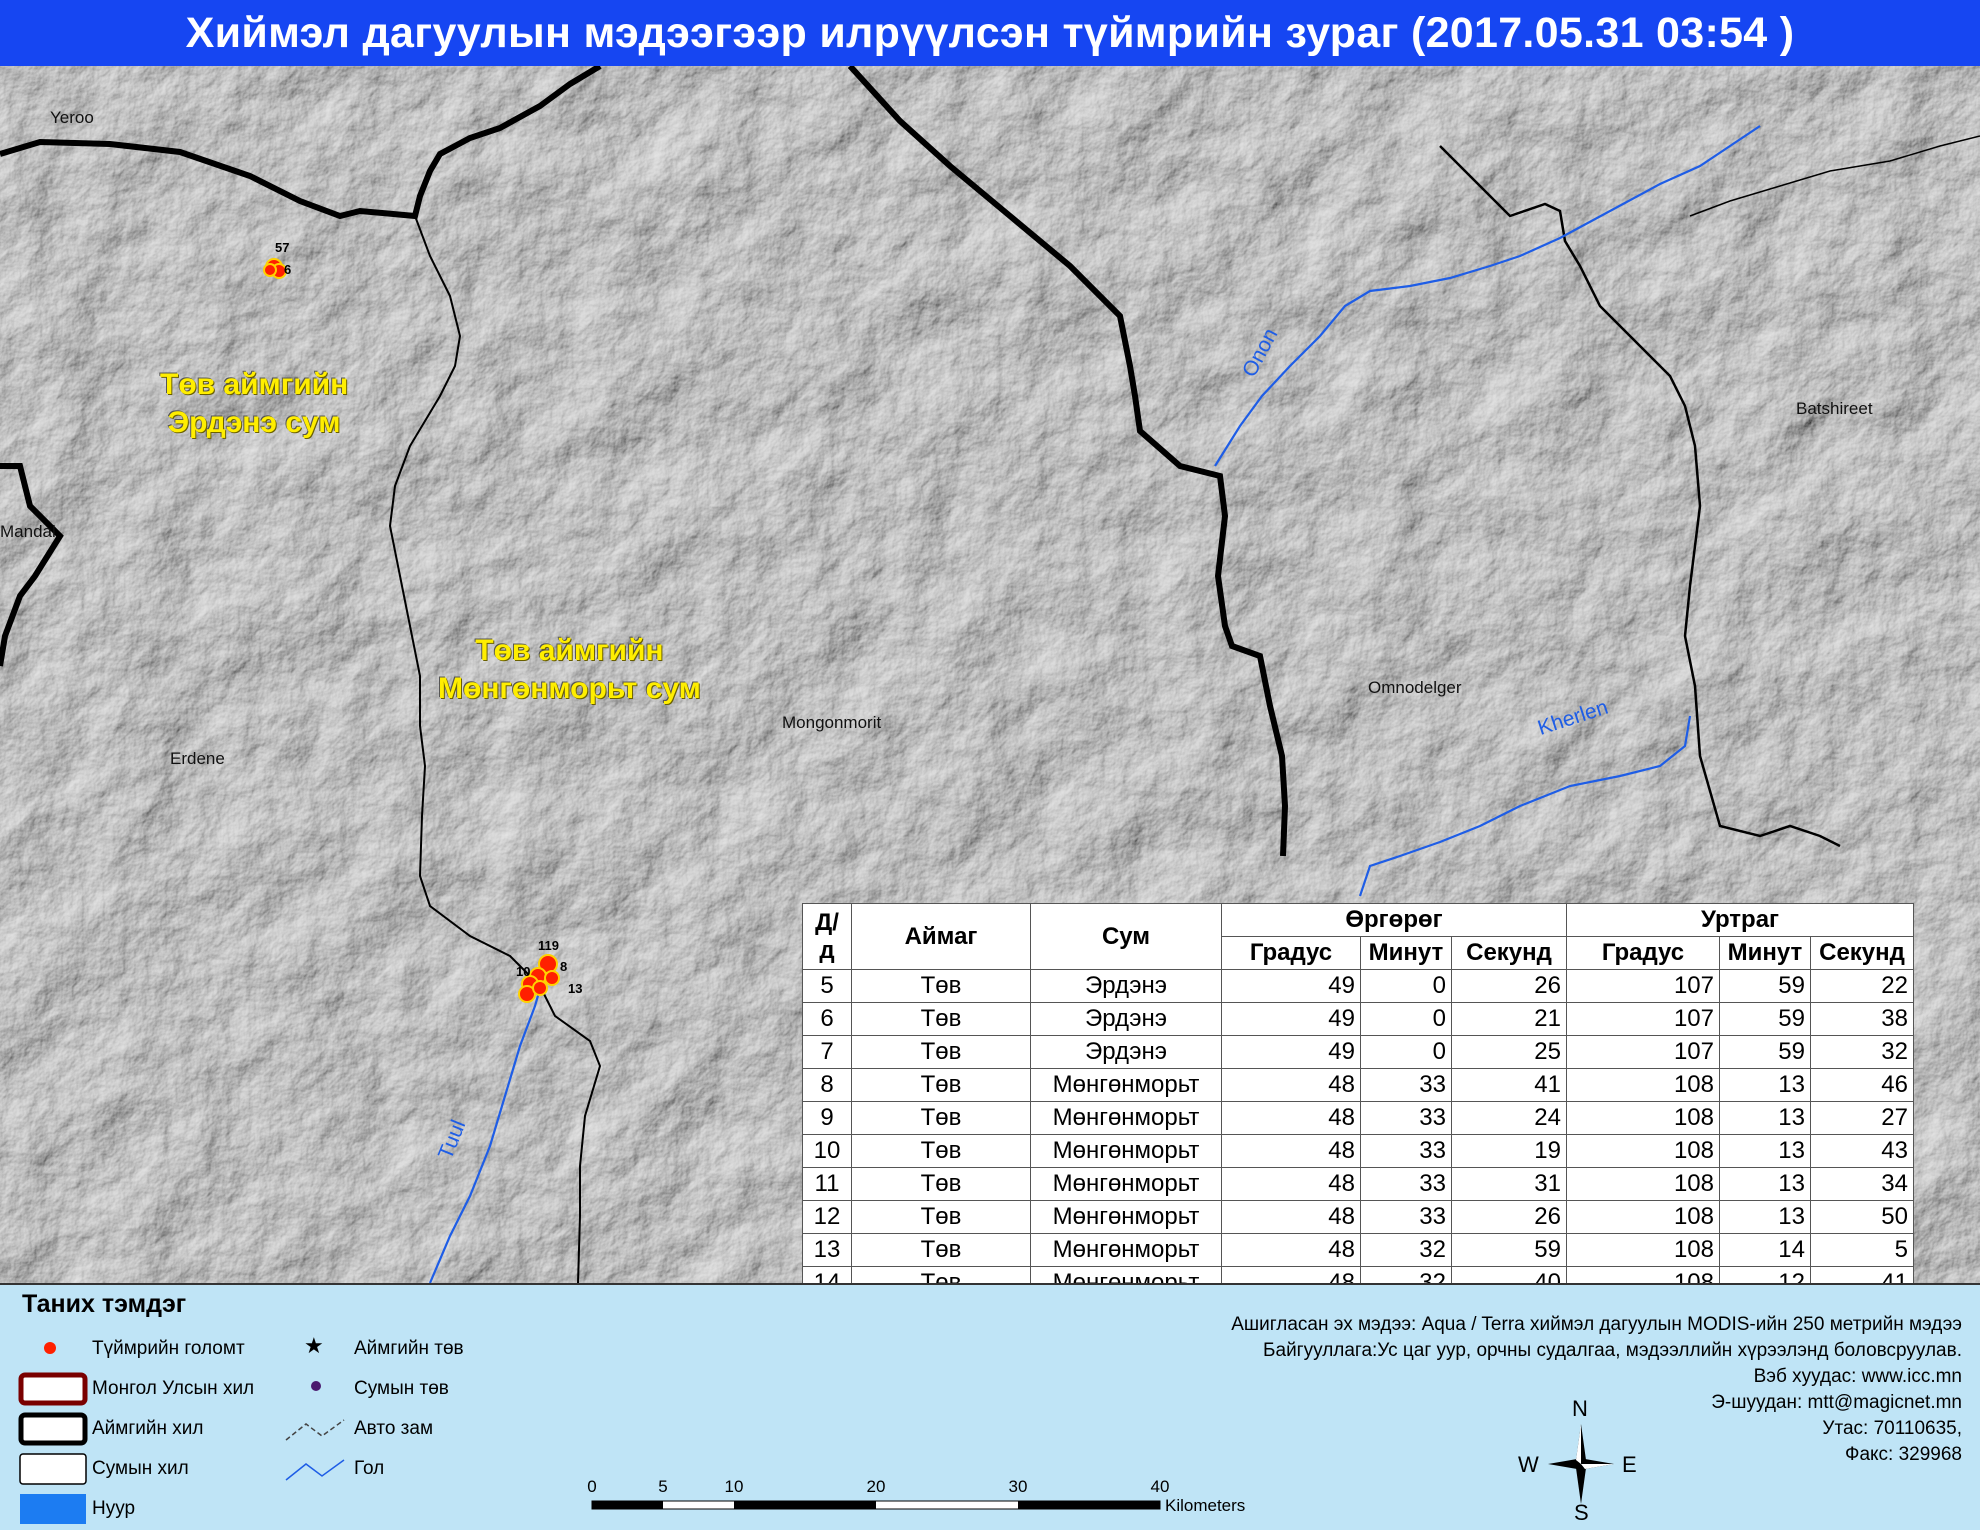  Describe the element at coordinates (1765, 953) in the screenshot. I see `col-lon-min: Минут` at that location.